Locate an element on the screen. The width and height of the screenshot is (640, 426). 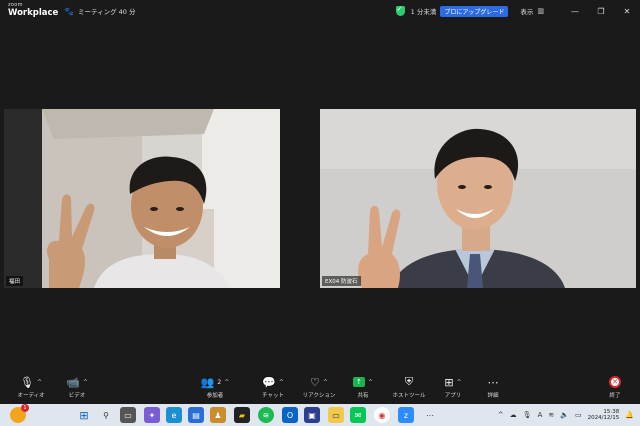
minimize-icon: — is located at coordinates (575, 11).